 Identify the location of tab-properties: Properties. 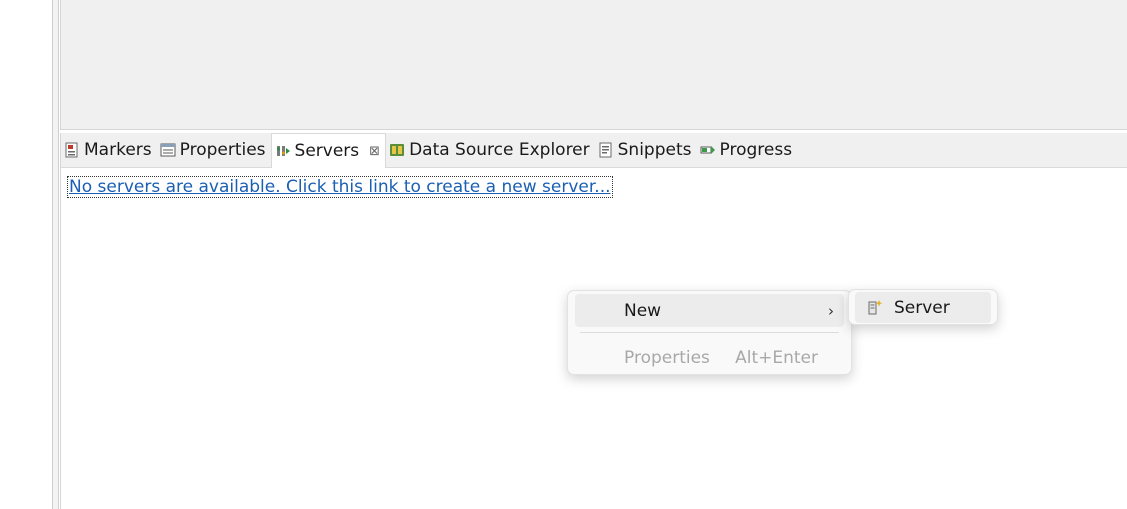
(214, 150).